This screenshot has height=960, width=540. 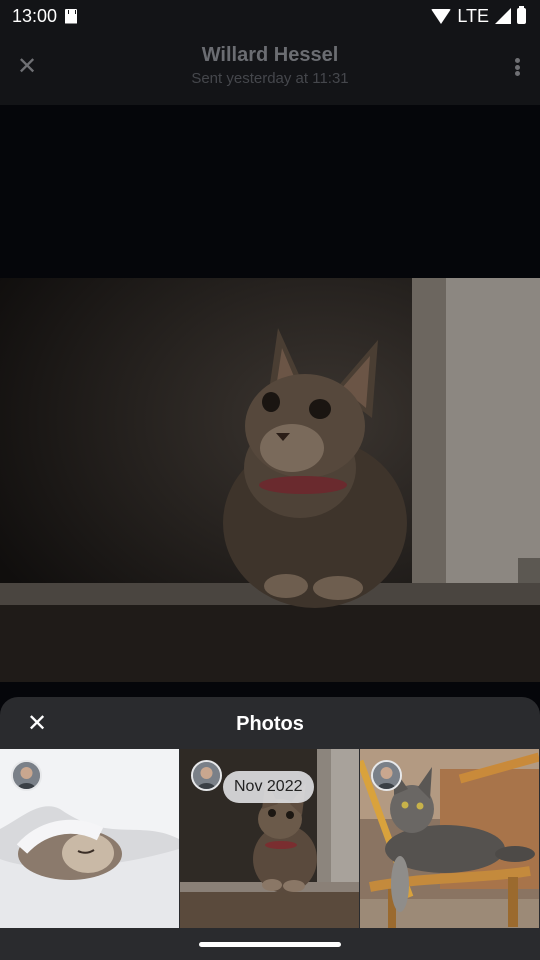 What do you see at coordinates (35, 15) in the screenshot?
I see `status-time: 13:00` at bounding box center [35, 15].